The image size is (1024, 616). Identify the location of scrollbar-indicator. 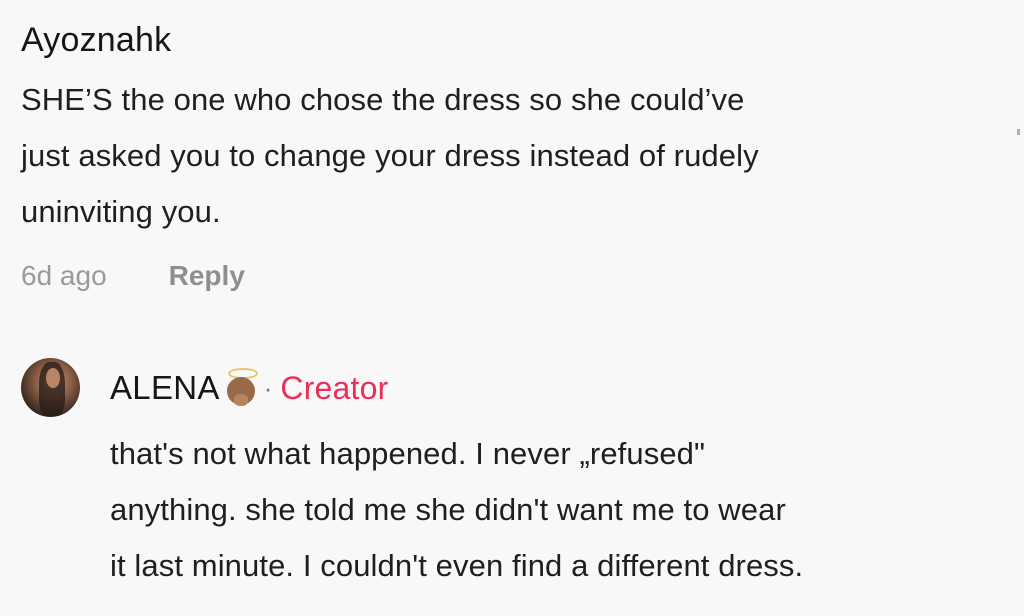
(1018, 132).